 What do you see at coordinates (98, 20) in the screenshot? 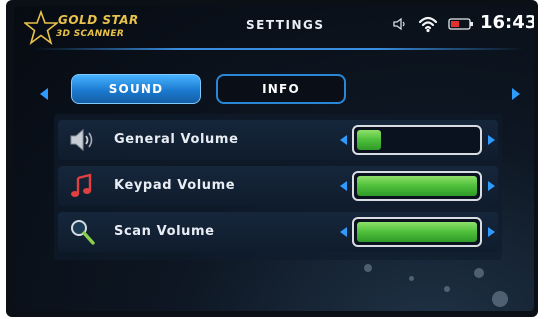
I see `logo-line1: GOLD STAR` at bounding box center [98, 20].